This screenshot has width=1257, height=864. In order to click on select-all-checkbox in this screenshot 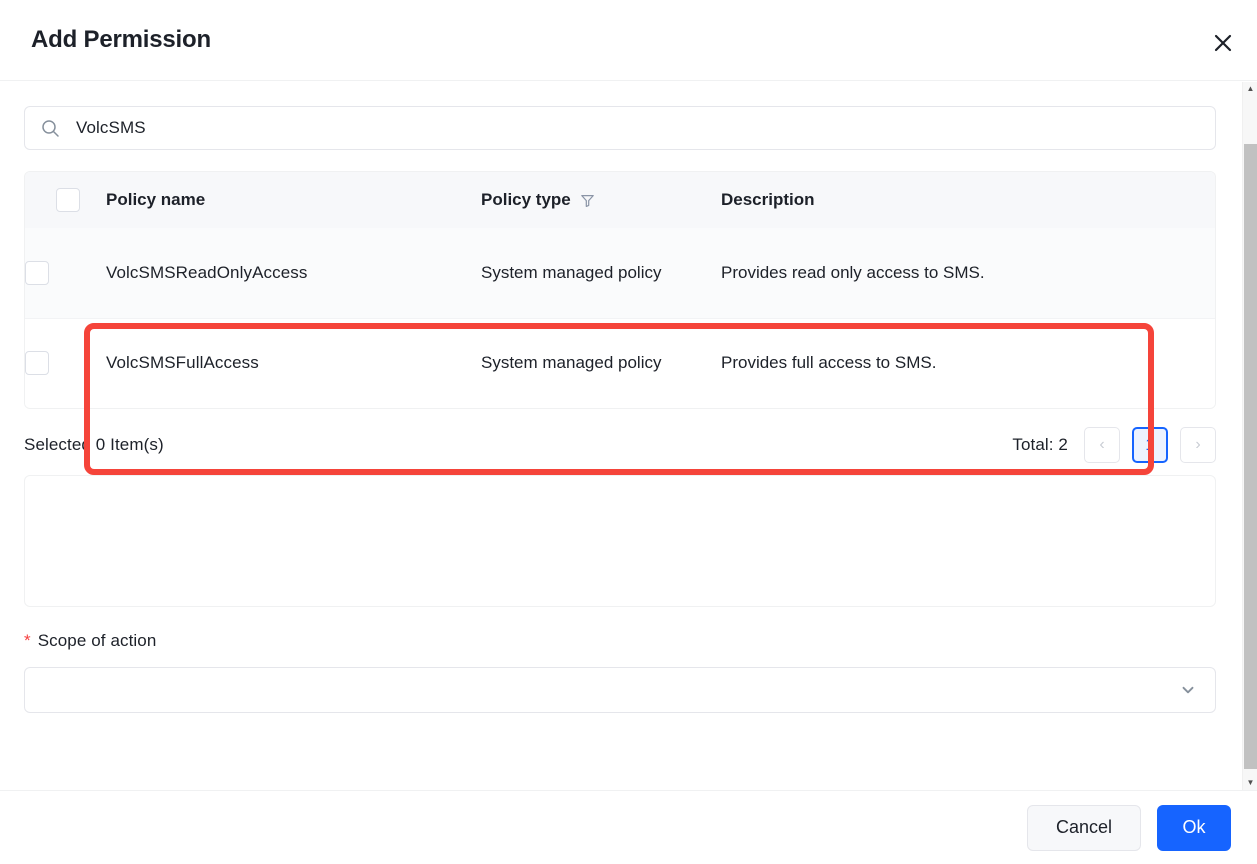, I will do `click(68, 200)`.